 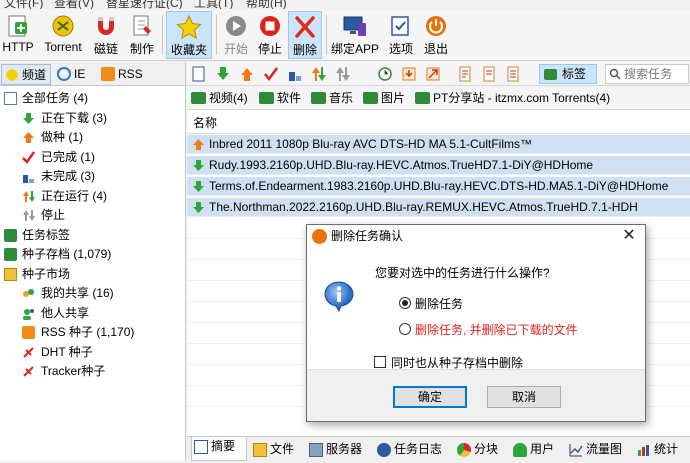 What do you see at coordinates (489, 74) in the screenshot?
I see `file-info-icon` at bounding box center [489, 74].